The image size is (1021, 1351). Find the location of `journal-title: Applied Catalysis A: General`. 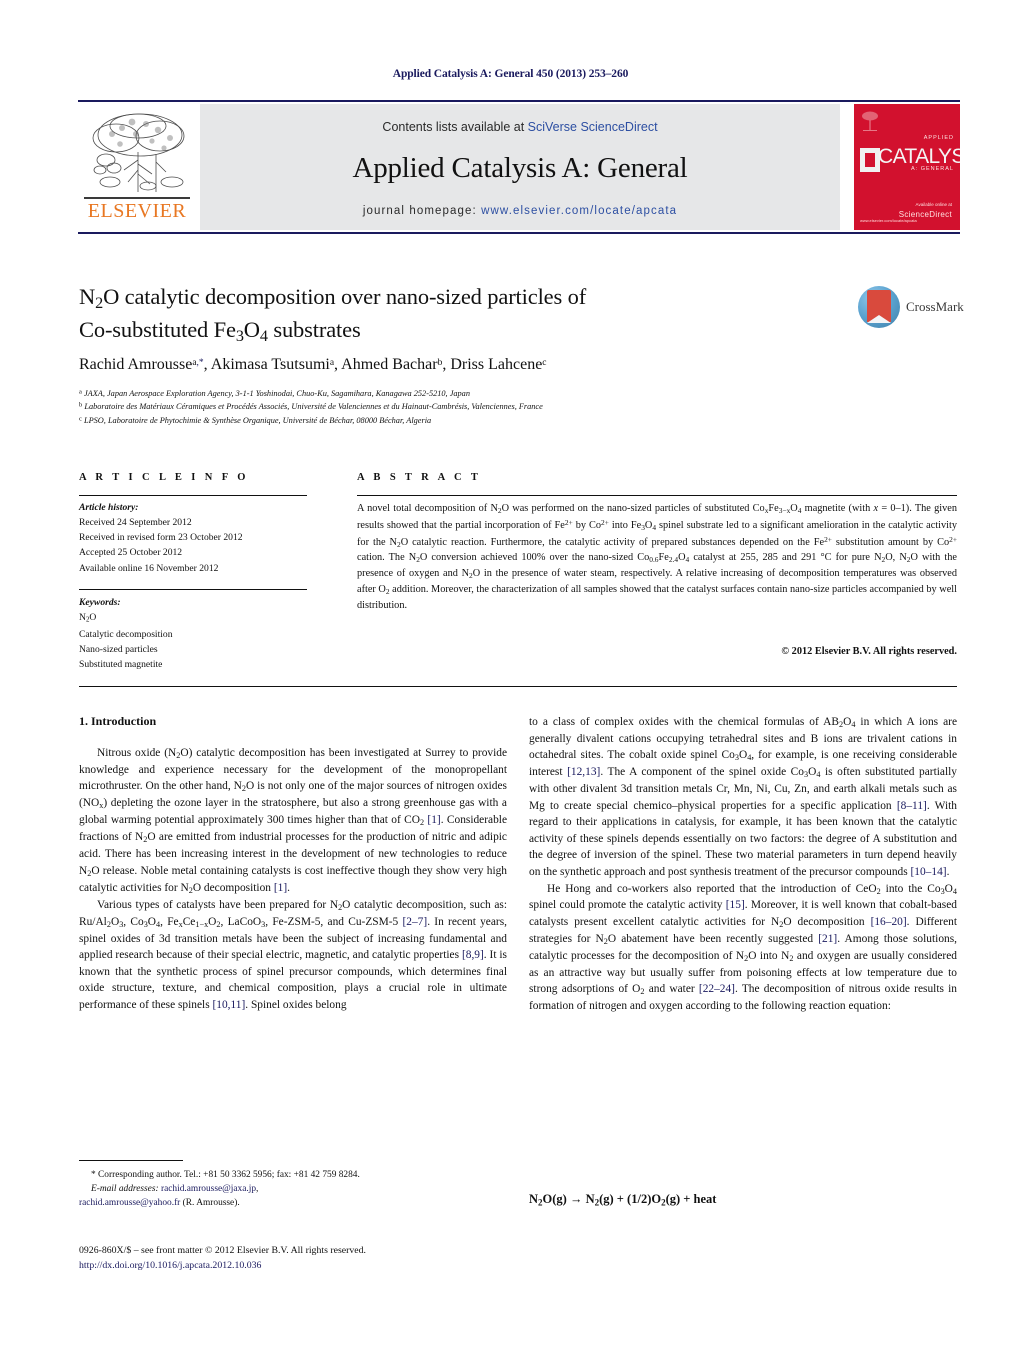

journal-title: Applied Catalysis A: General is located at coordinates (520, 168).